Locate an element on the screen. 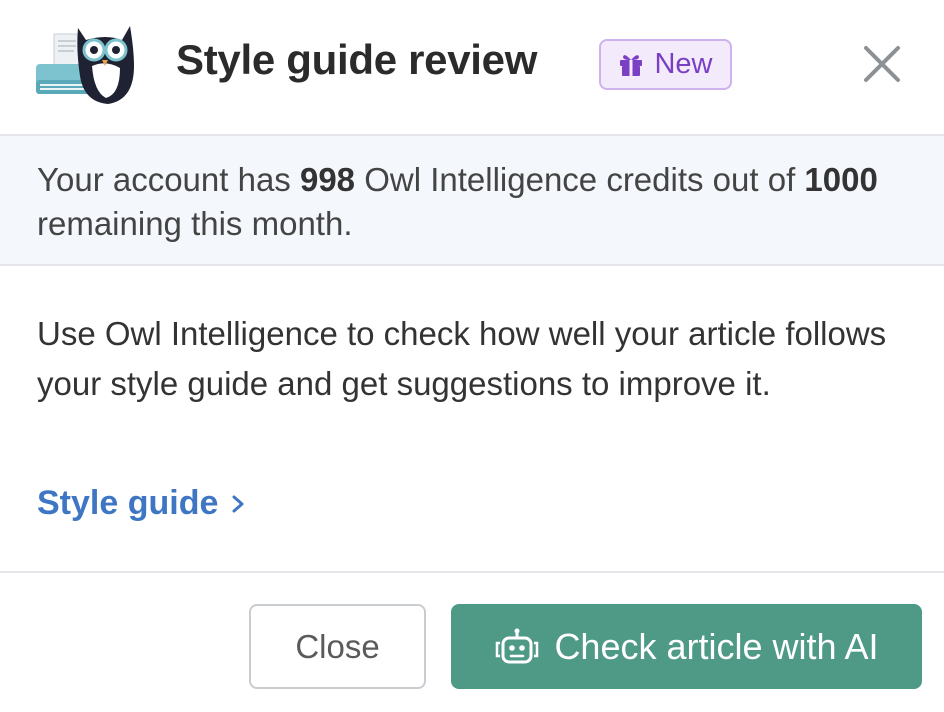  close-icon is located at coordinates (882, 64).